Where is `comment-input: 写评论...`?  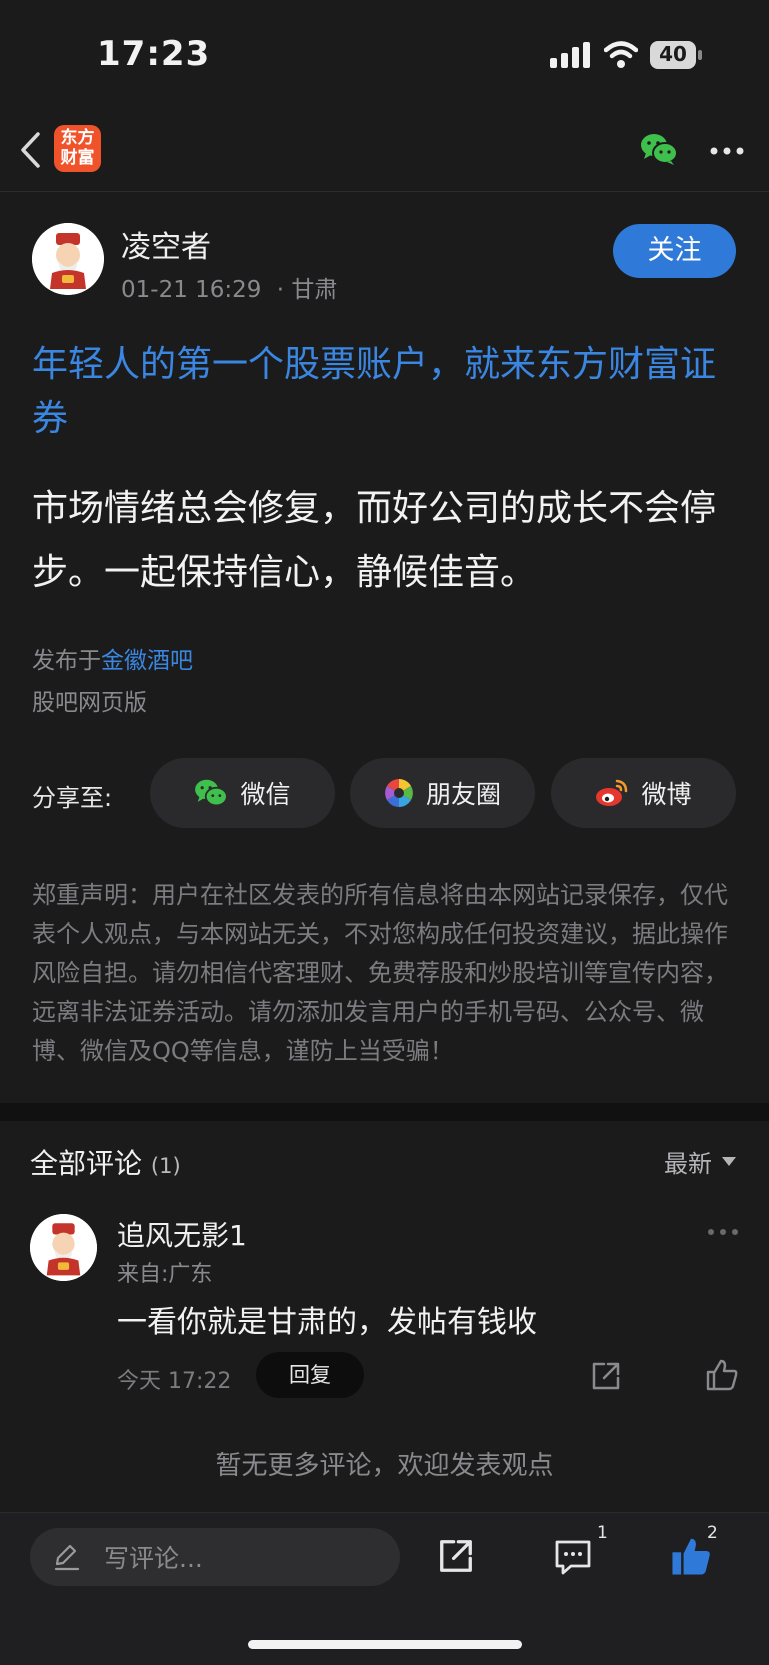
comment-input: 写评论... is located at coordinates (215, 1557).